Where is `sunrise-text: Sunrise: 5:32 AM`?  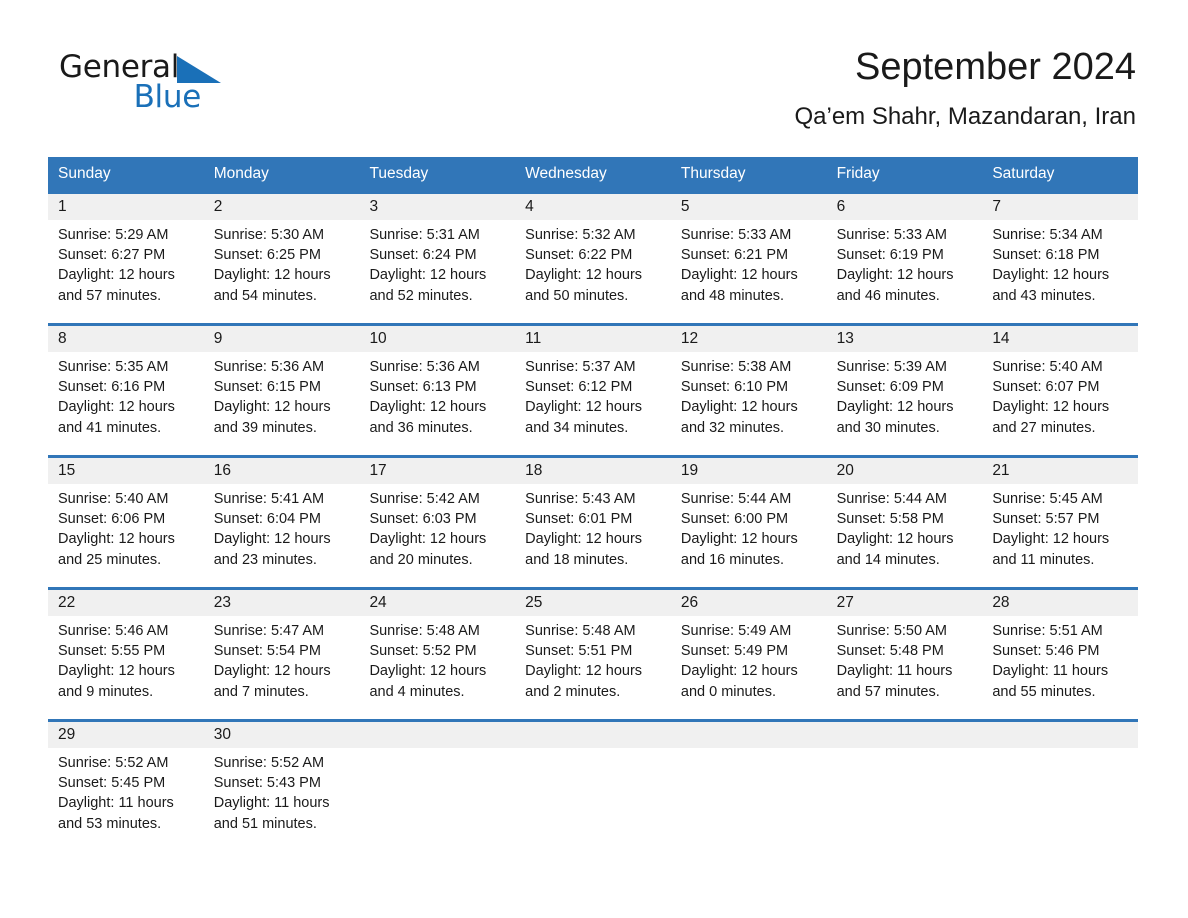 sunrise-text: Sunrise: 5:32 AM is located at coordinates (580, 235).